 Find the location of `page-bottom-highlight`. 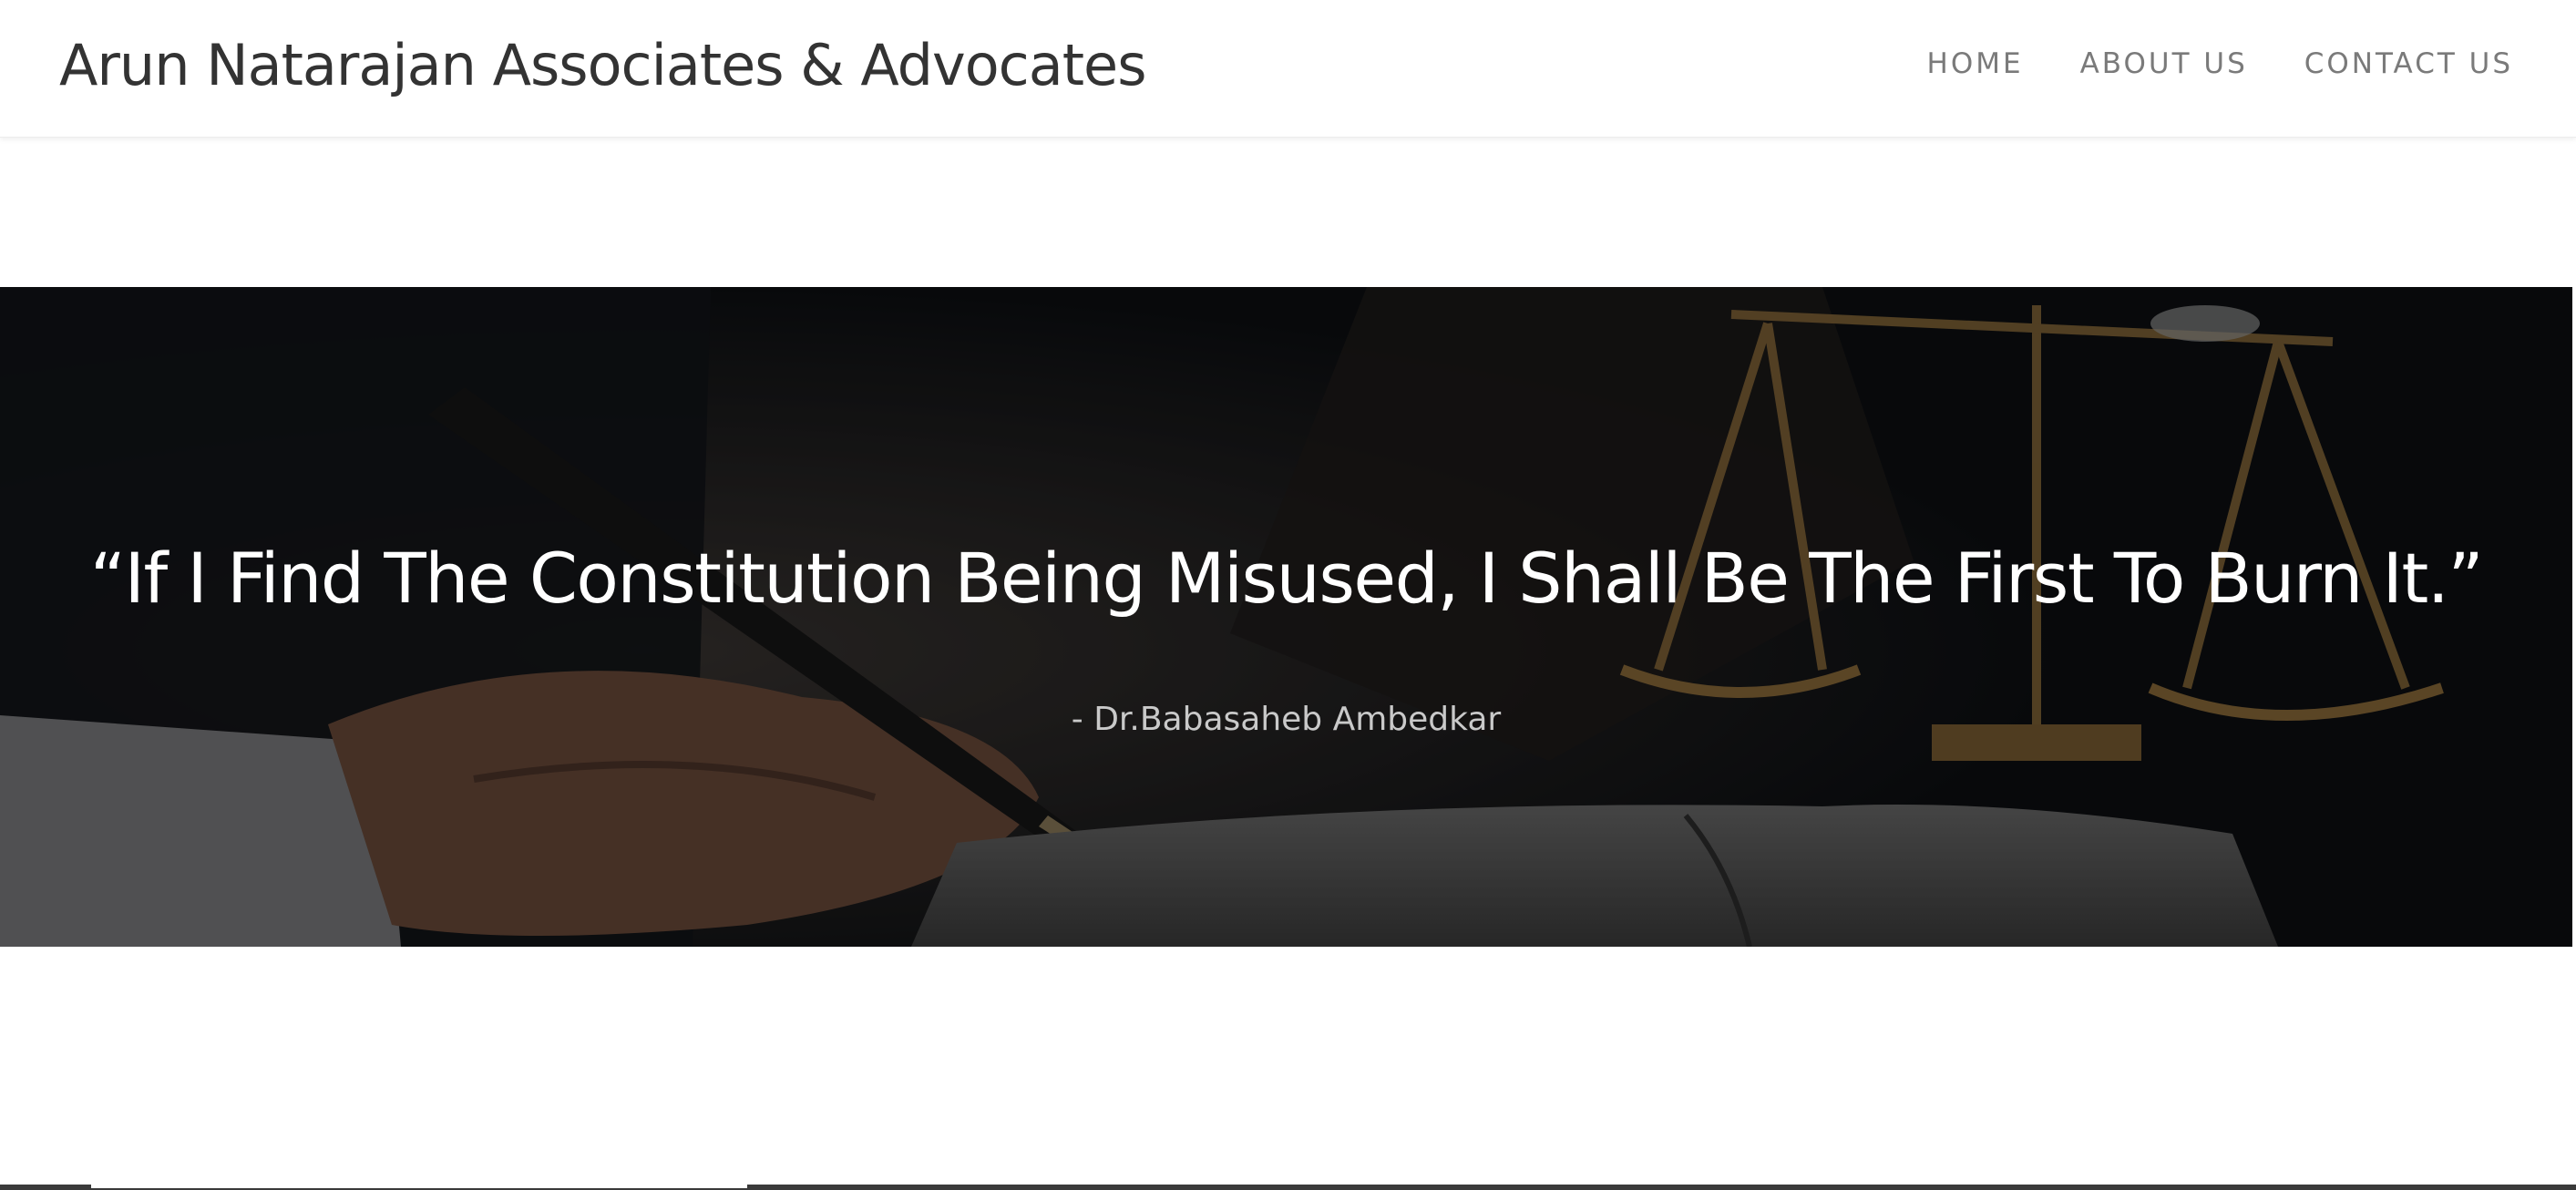

page-bottom-highlight is located at coordinates (419, 1186).